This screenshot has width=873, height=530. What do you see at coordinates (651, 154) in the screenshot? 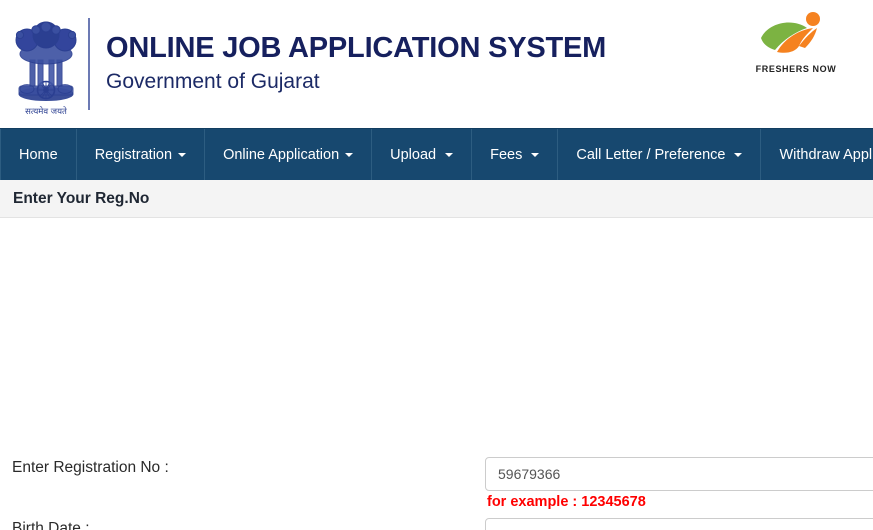
I see `nav-item-label: Call Letter / Preference` at bounding box center [651, 154].